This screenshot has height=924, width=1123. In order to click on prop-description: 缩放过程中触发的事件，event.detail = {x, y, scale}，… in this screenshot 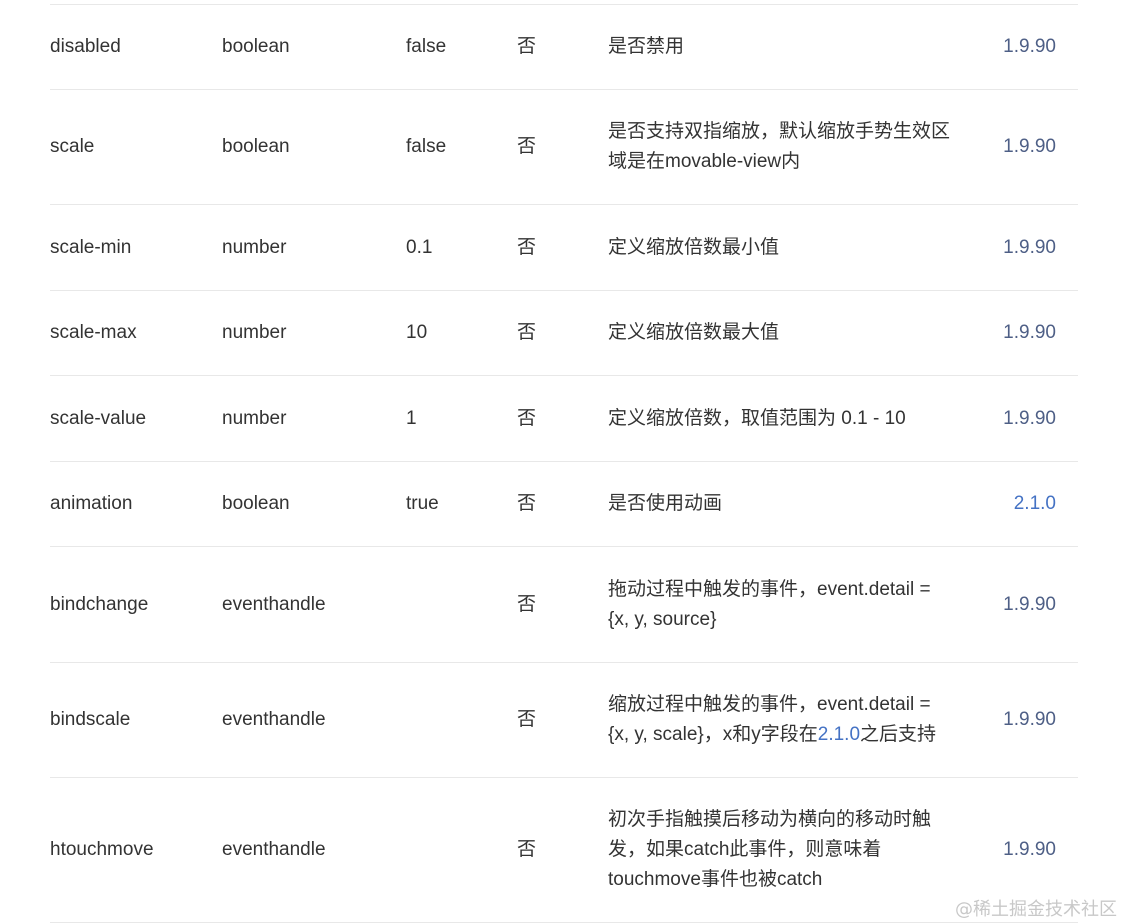, I will do `click(780, 720)`.